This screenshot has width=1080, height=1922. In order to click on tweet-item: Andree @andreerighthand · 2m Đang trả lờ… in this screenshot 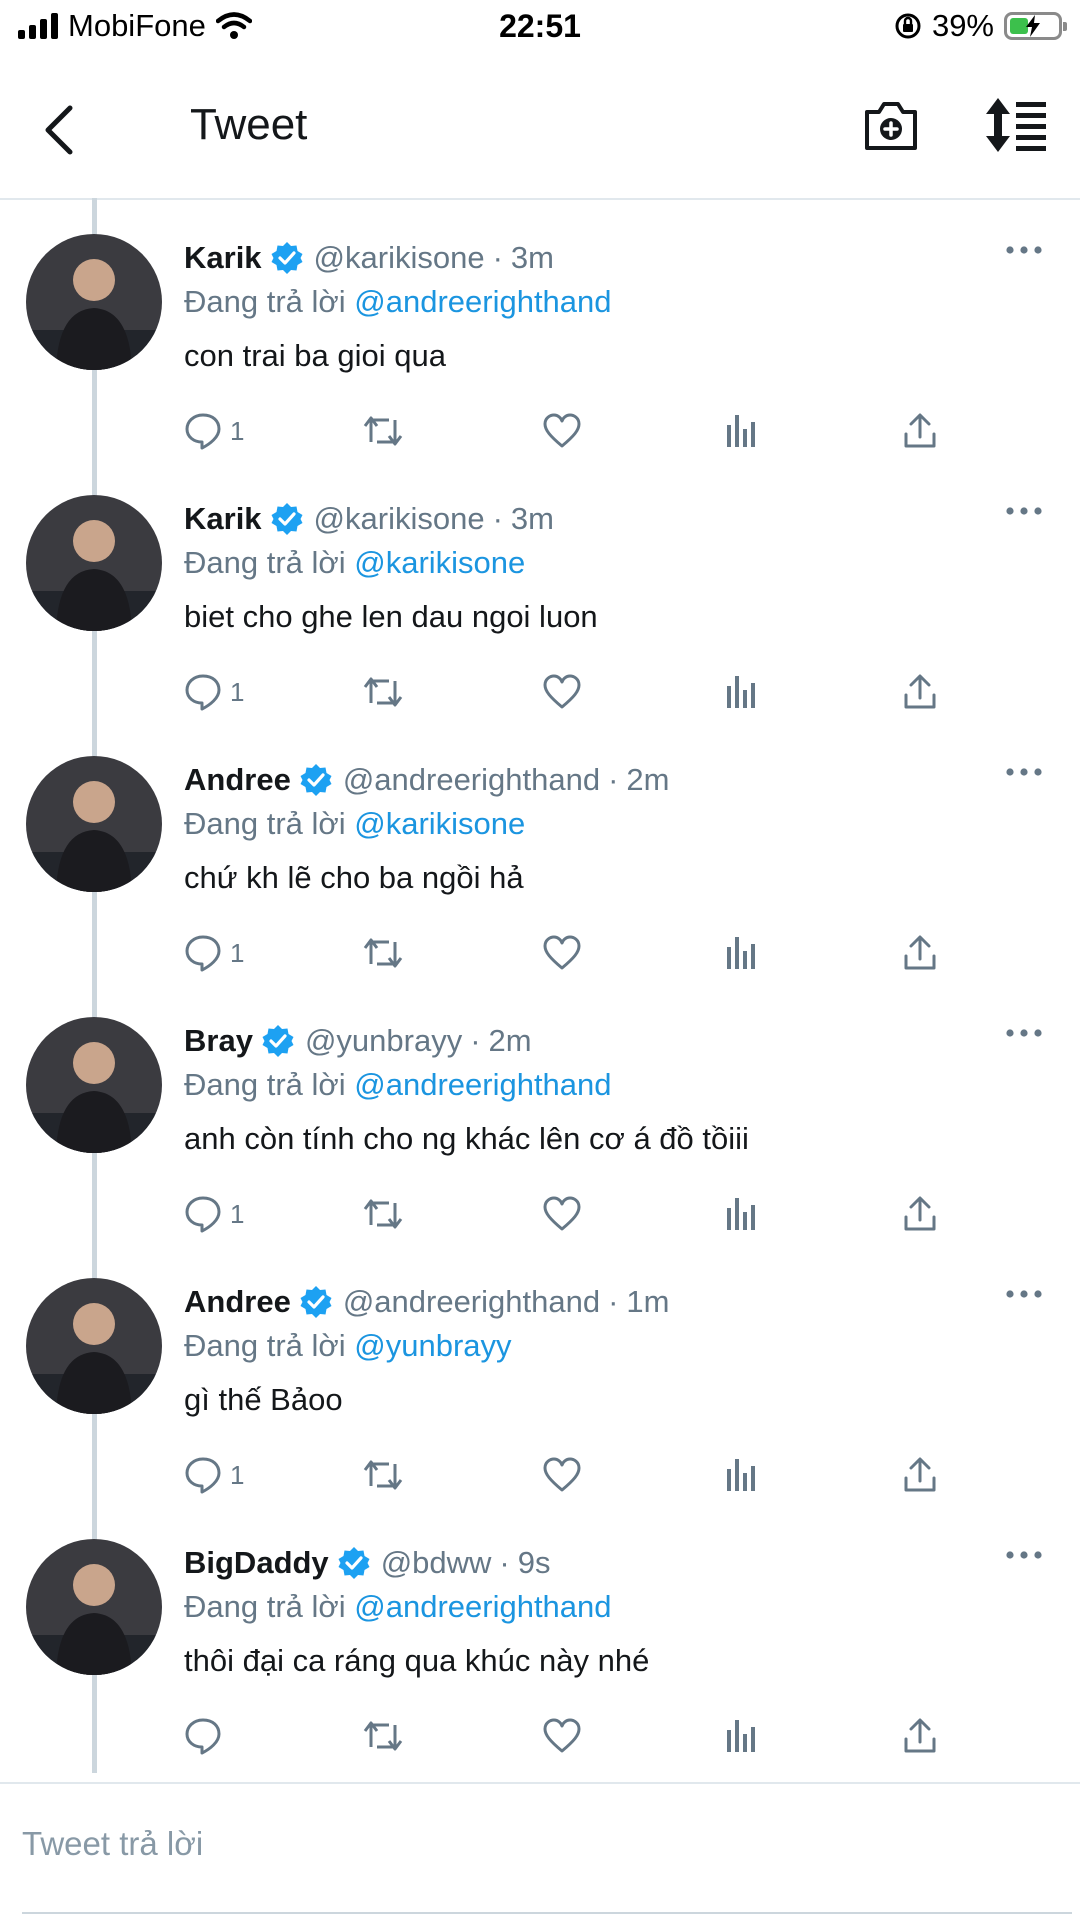, I will do `click(540, 850)`.